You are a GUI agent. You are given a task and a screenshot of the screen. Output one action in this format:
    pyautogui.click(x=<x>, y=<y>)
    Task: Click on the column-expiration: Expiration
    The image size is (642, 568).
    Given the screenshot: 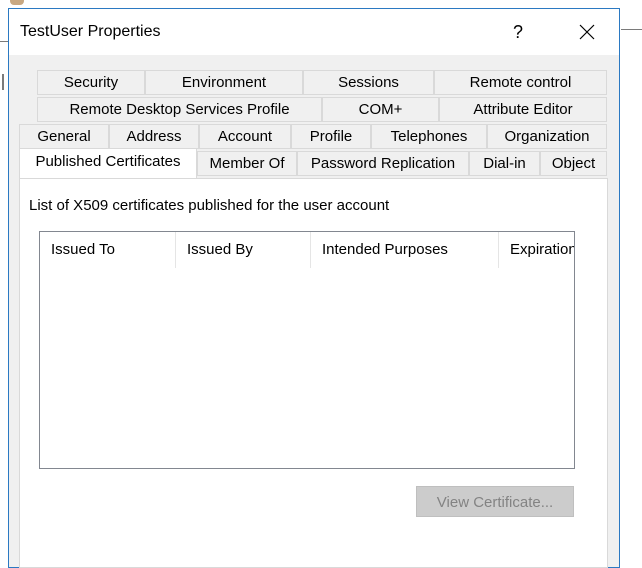 What is the action you would take?
    pyautogui.click(x=536, y=250)
    